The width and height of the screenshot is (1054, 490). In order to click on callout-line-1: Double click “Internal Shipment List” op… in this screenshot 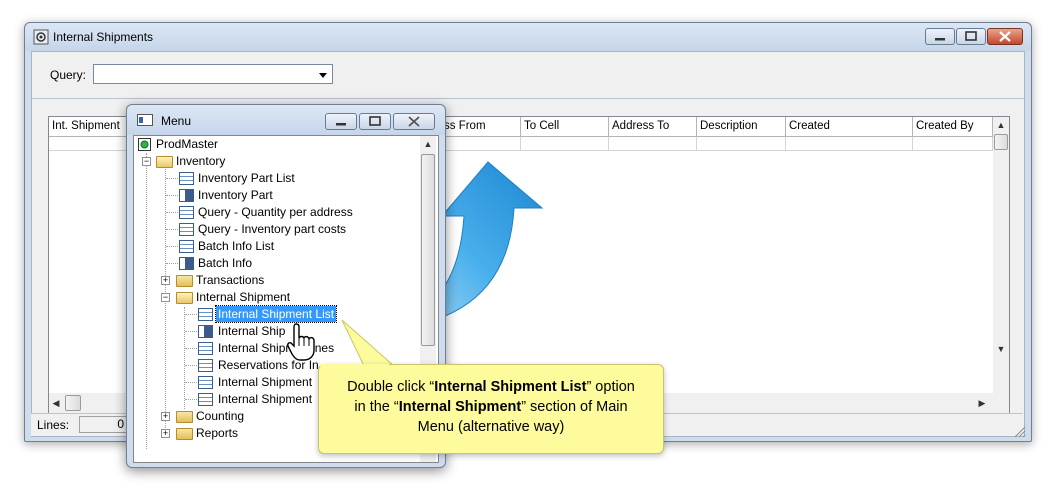, I will do `click(491, 387)`.